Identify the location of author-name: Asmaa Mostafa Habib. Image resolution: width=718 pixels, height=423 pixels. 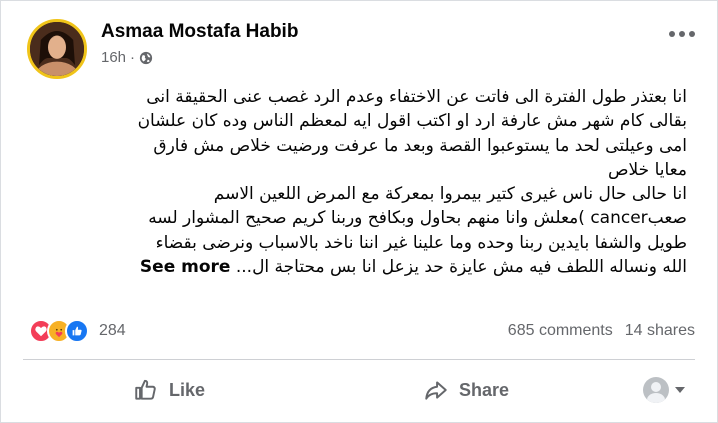
(199, 32).